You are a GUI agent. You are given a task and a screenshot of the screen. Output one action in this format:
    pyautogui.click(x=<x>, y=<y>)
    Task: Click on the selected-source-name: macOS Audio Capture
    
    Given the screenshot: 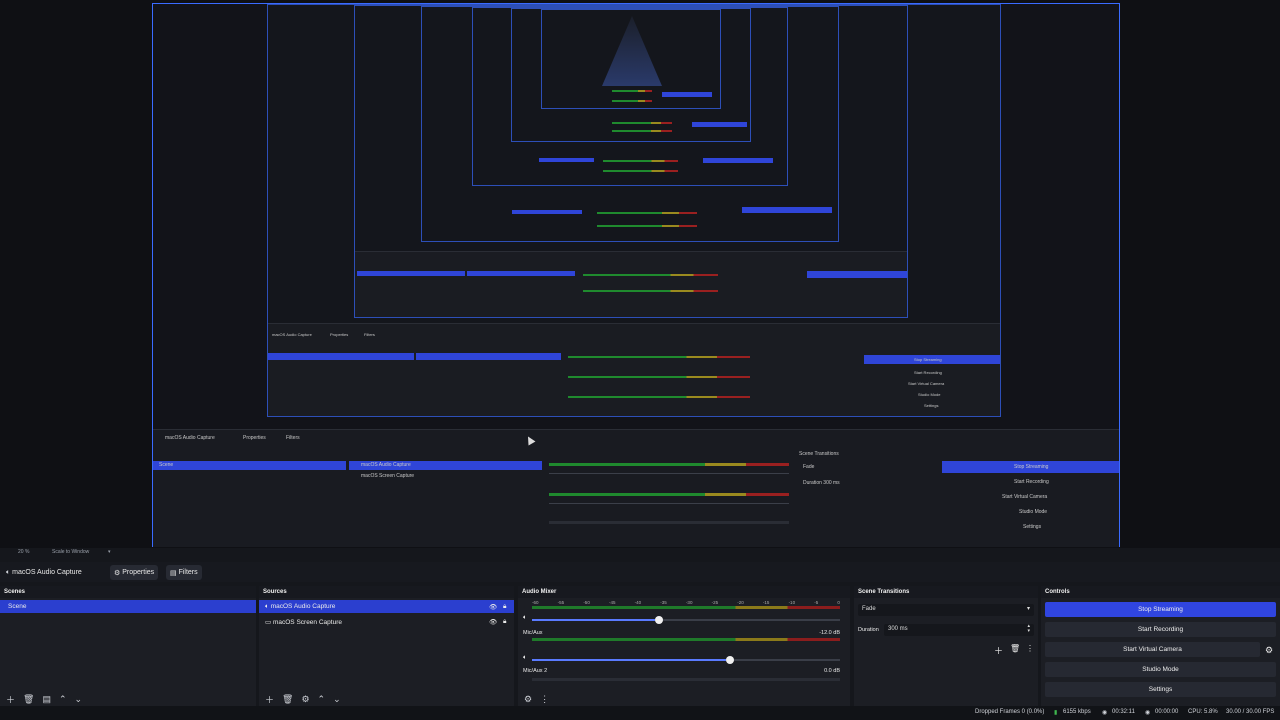 What is the action you would take?
    pyautogui.click(x=47, y=572)
    